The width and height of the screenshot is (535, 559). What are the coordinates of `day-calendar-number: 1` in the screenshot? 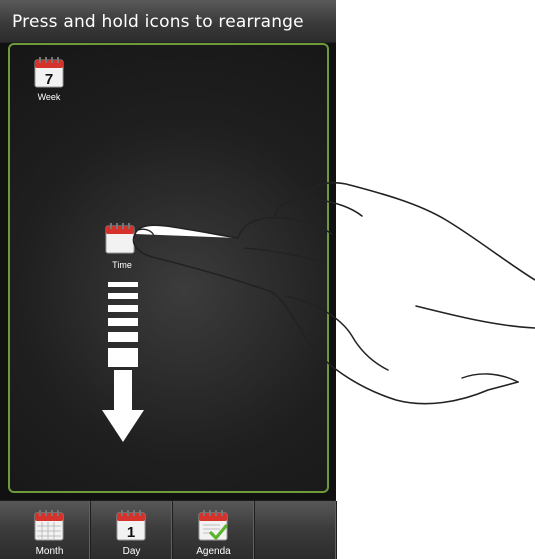 It's located at (131, 532).